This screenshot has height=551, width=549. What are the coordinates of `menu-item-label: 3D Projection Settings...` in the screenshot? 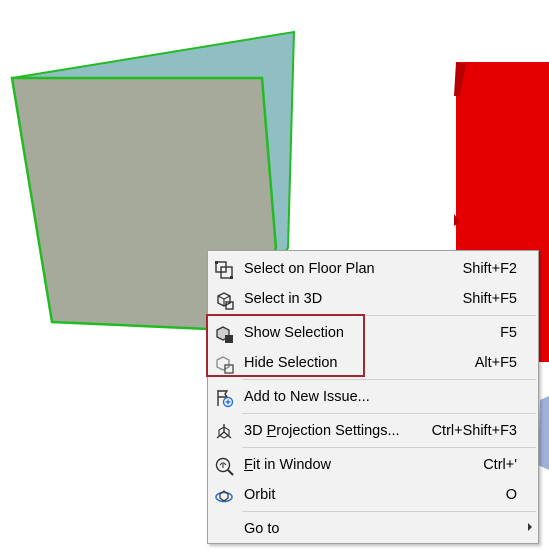 It's located at (322, 431).